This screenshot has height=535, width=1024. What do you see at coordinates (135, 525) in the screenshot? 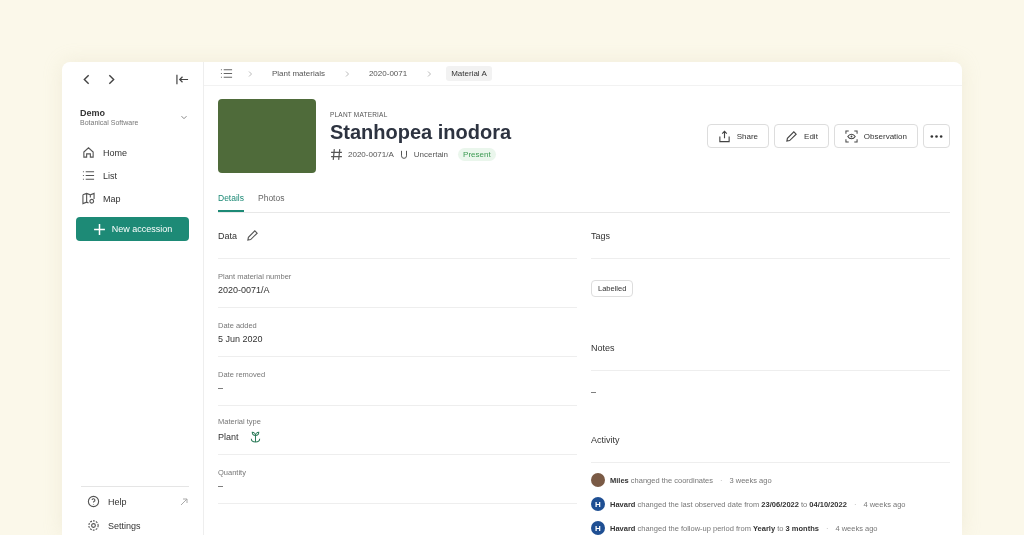
I see `sidebar-item: Settings` at bounding box center [135, 525].